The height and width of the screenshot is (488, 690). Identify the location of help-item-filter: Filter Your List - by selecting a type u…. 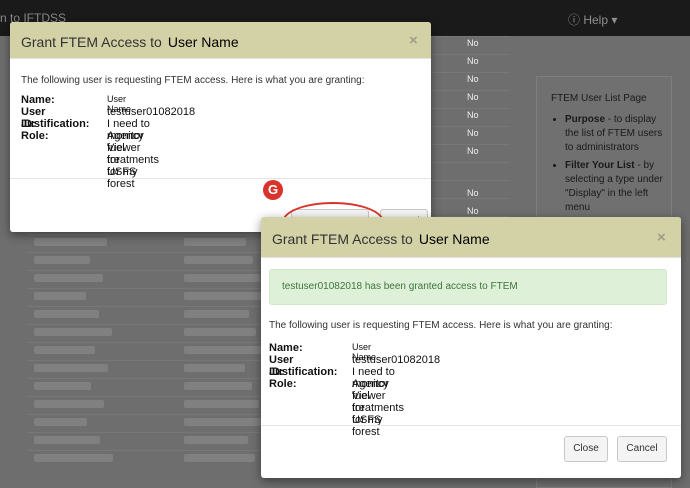
(615, 187).